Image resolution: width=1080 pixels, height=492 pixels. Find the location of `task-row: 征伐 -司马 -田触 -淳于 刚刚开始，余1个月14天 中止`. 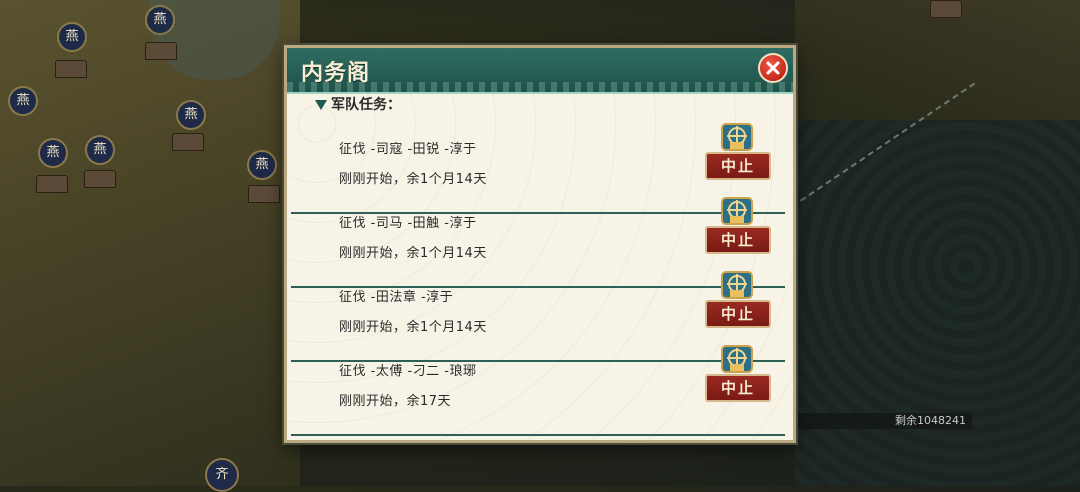

task-row: 征伐 -司马 -田触 -淳于 刚刚开始，余1个月14天 中止 is located at coordinates (538, 242).